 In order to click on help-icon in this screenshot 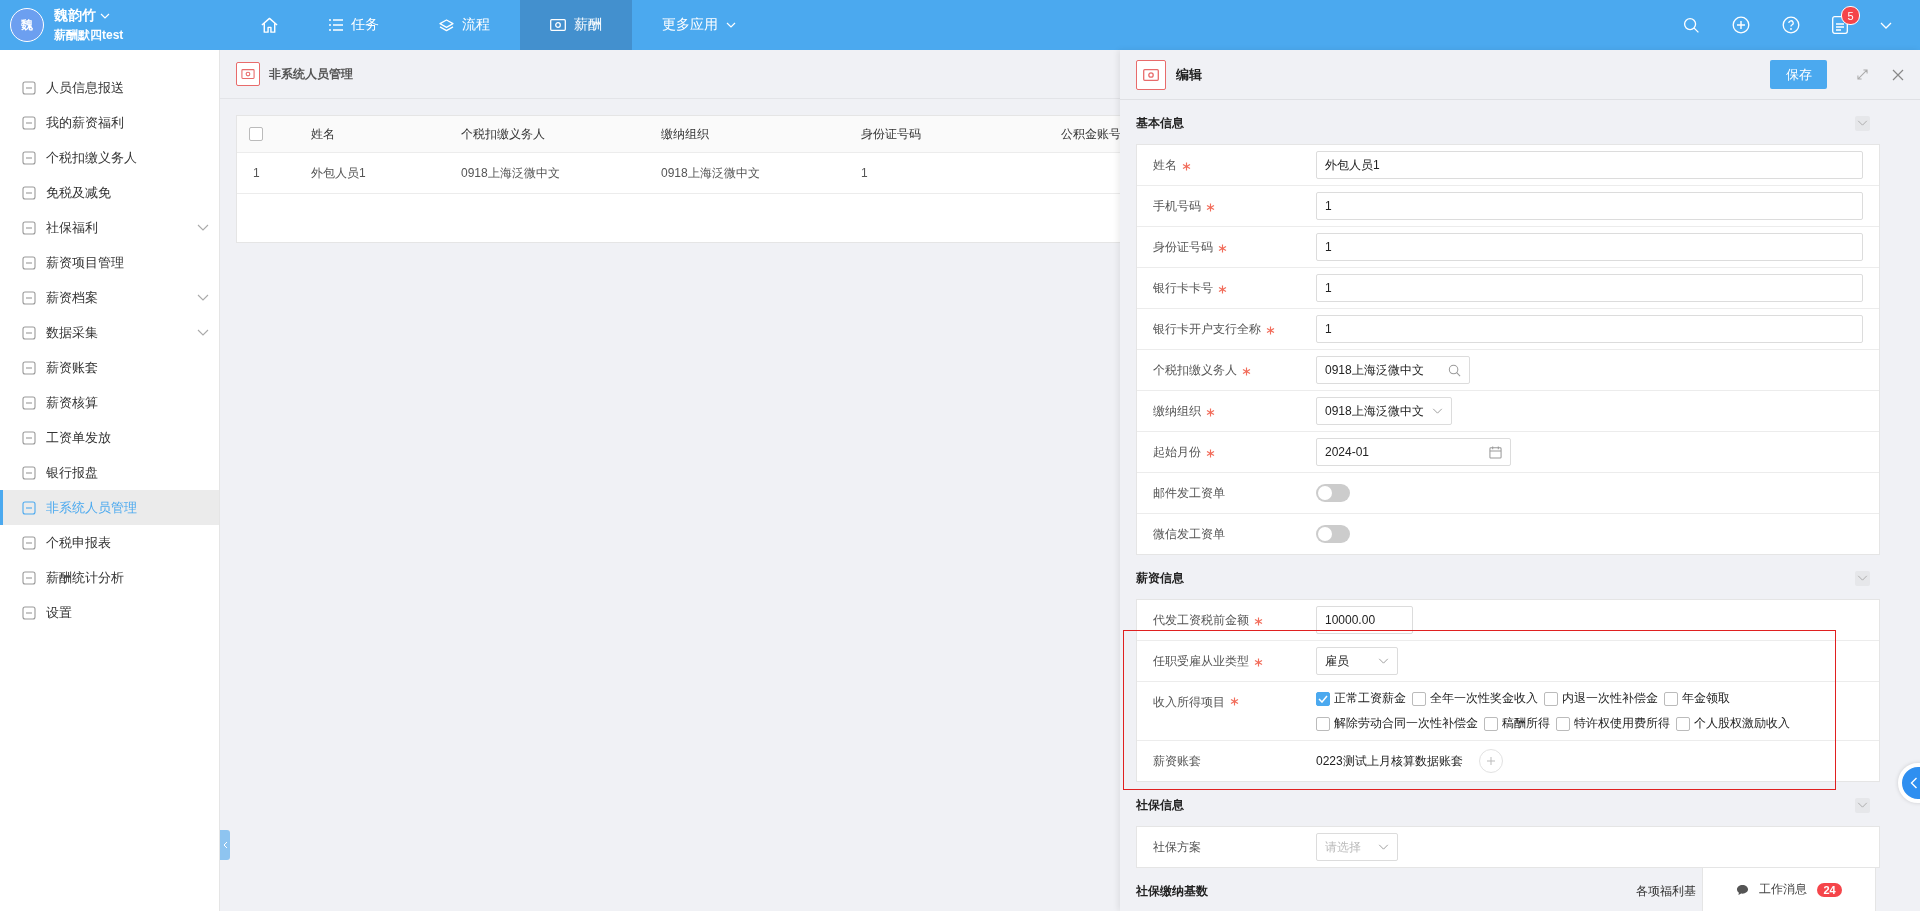, I will do `click(1791, 25)`.